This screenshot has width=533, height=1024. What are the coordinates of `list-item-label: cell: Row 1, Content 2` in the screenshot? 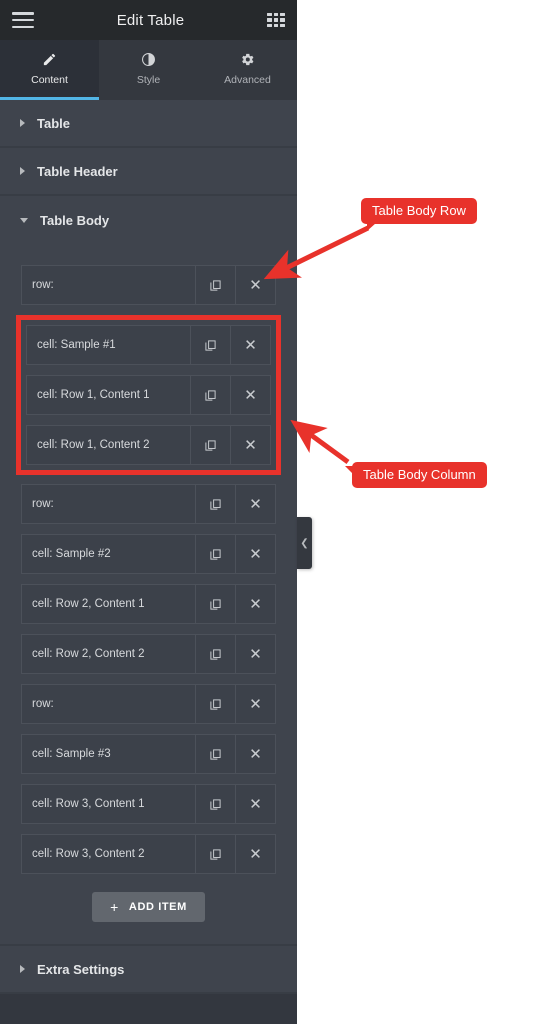 It's located at (93, 445).